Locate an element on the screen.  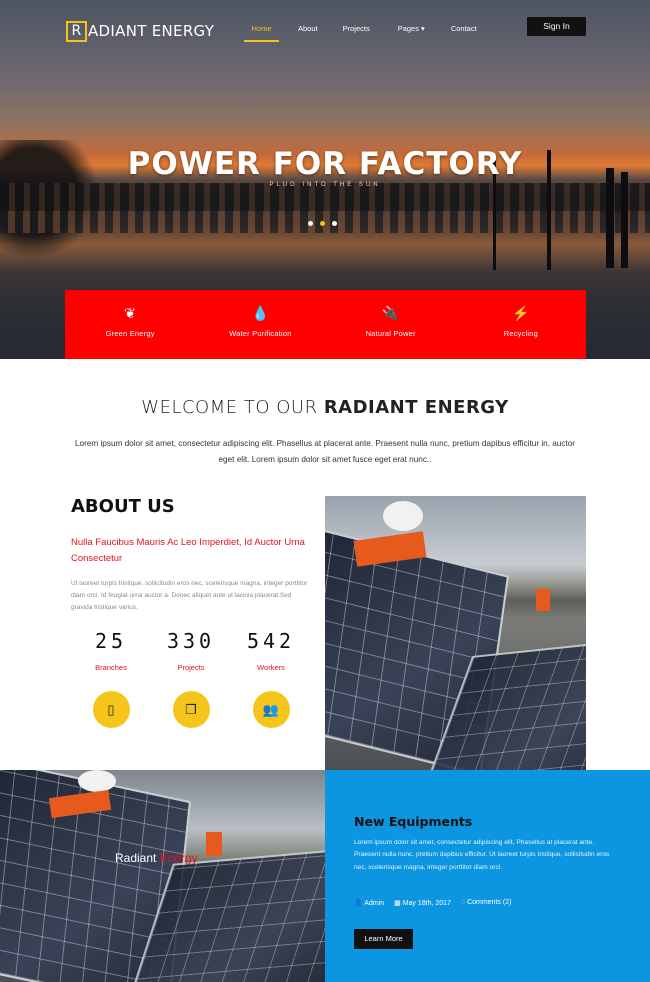
about-title-bold: ABOUT is located at coordinates (106, 506).